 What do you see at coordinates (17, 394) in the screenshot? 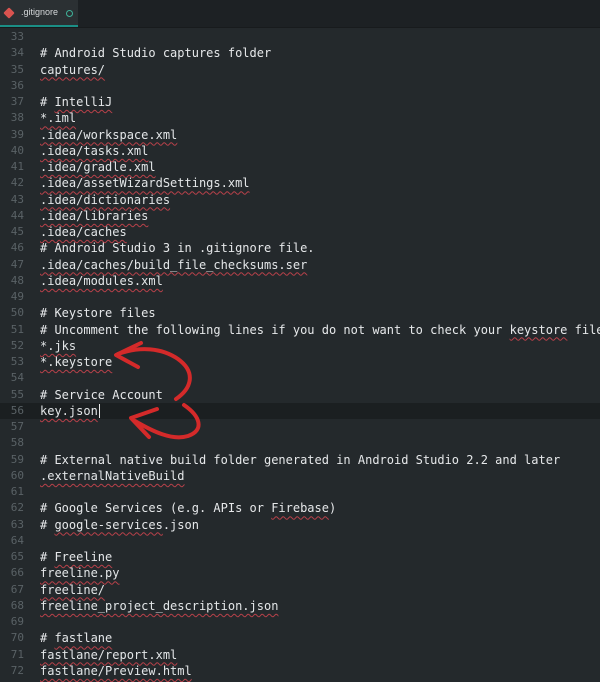
I see `line-number: 55` at bounding box center [17, 394].